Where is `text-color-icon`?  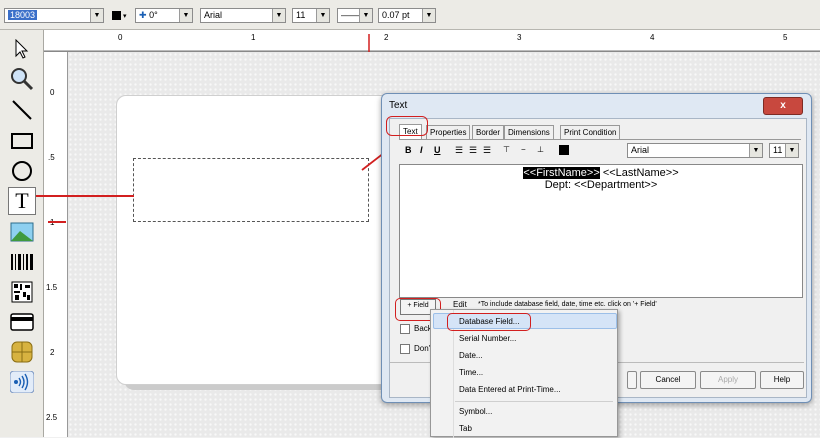 text-color-icon is located at coordinates (564, 150).